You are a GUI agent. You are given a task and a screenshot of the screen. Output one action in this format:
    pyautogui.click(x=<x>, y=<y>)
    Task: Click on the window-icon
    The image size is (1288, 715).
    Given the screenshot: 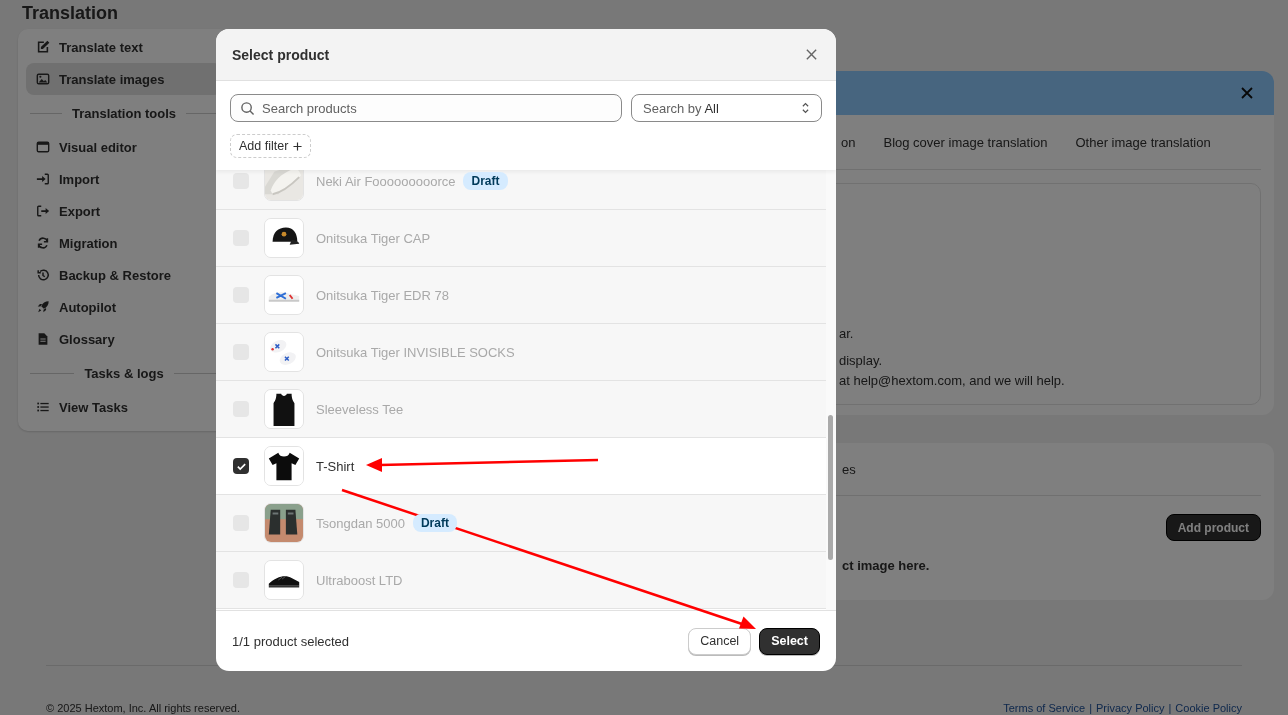 What is the action you would take?
    pyautogui.click(x=43, y=147)
    